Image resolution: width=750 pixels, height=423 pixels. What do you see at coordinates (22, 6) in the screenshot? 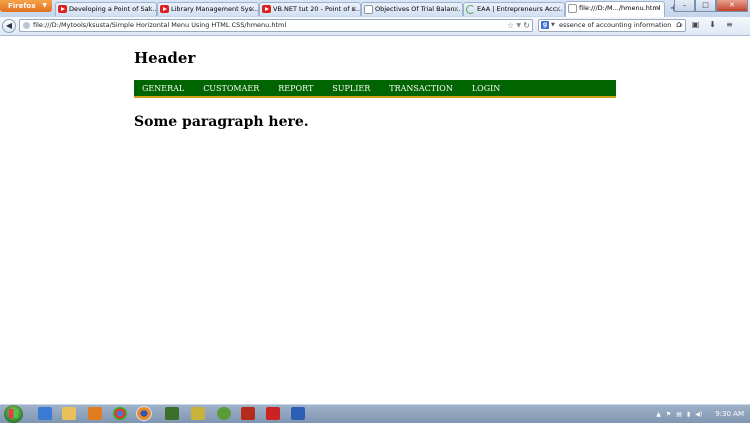
I see `firefox-menu-label: Firefox` at bounding box center [22, 6].